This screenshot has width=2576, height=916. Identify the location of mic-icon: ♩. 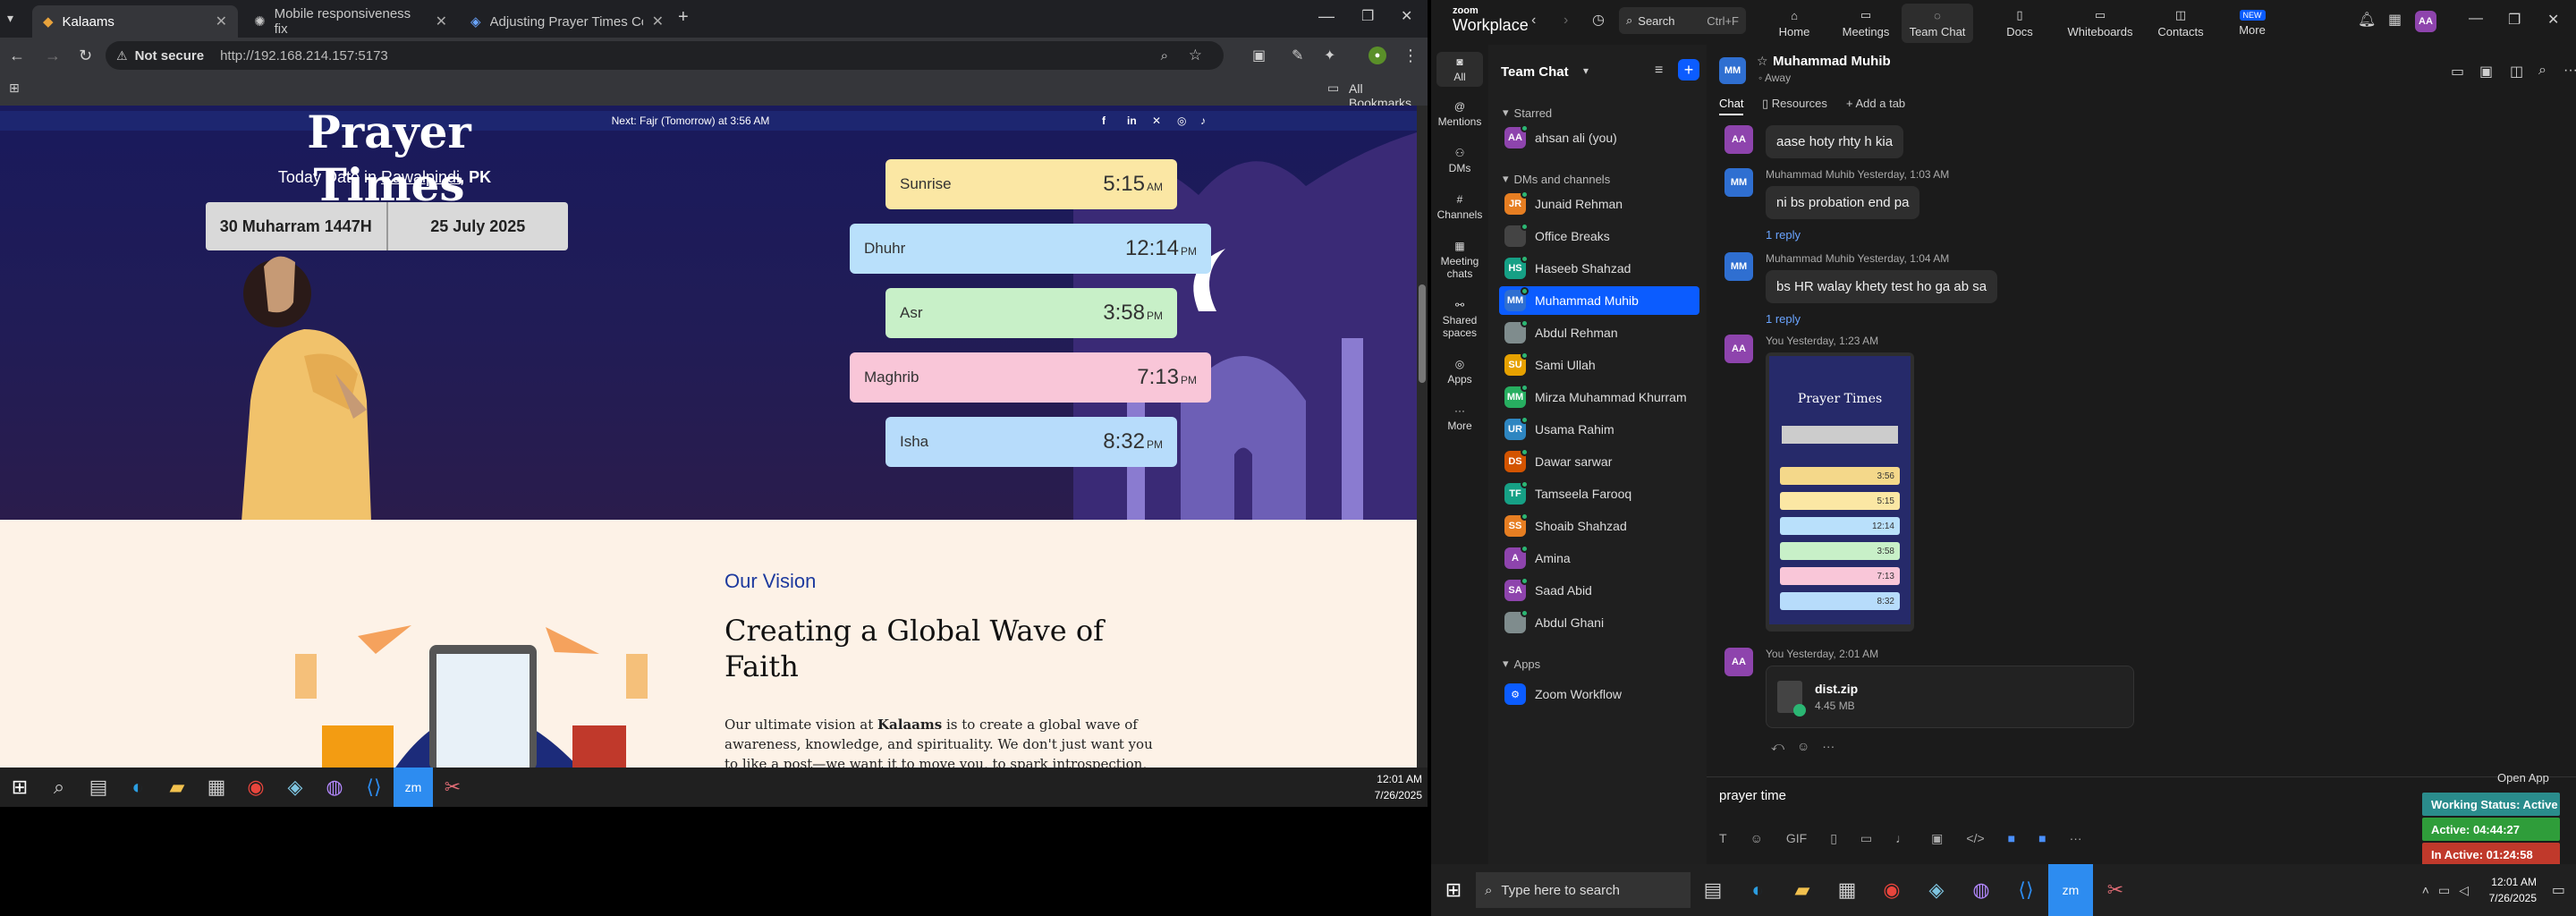
(1901, 838).